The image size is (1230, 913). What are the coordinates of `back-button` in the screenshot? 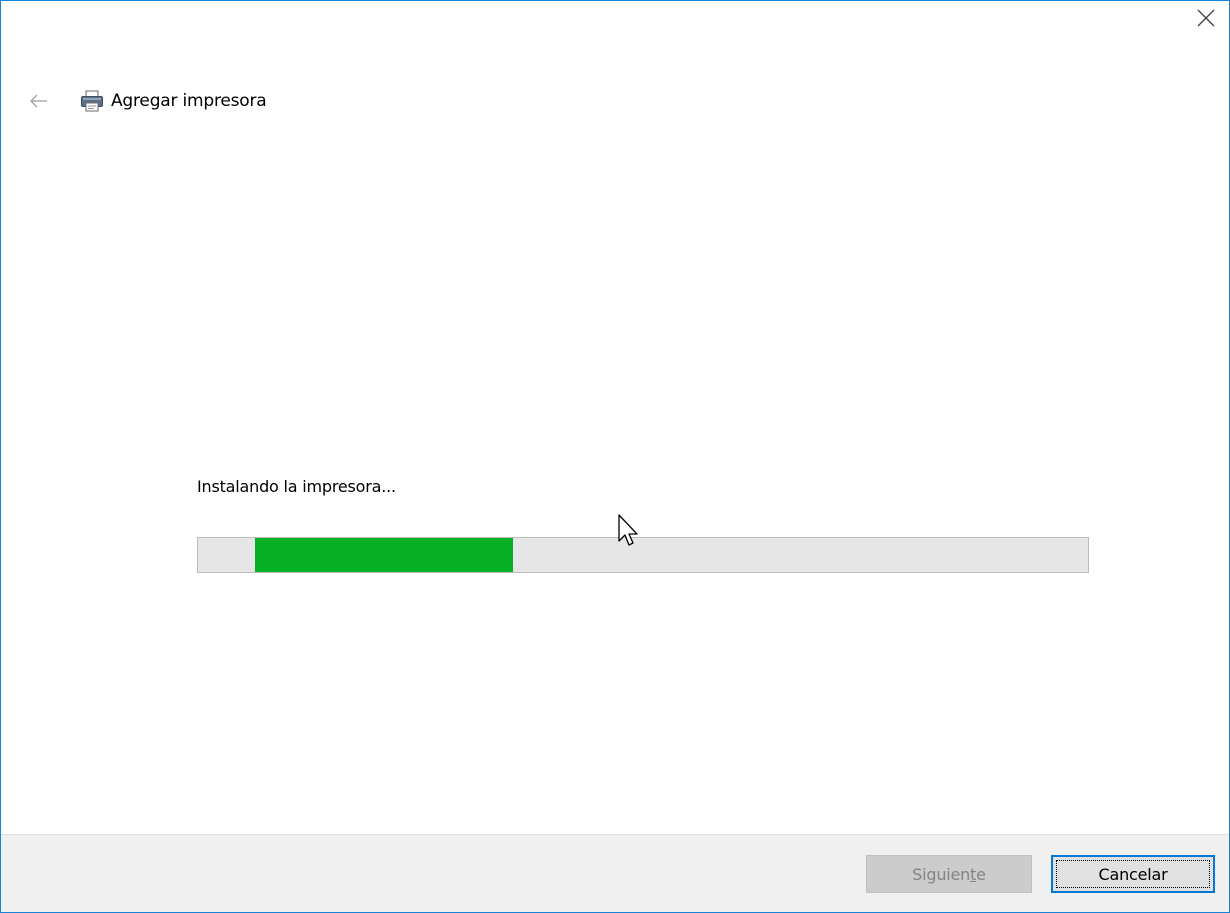 It's located at (39, 101).